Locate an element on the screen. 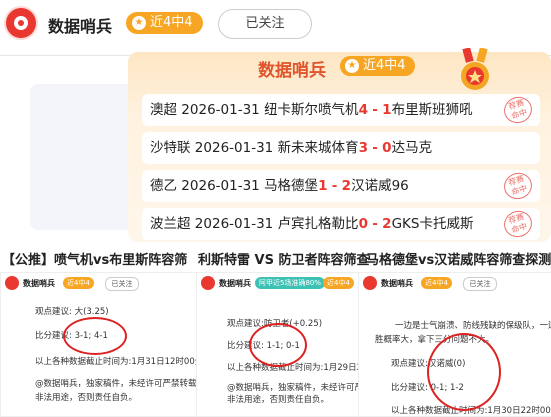 This screenshot has width=551, height=417. card-line: 一边是士气崩溃、防线残缺的保级队，一边是 is located at coordinates (473, 326).